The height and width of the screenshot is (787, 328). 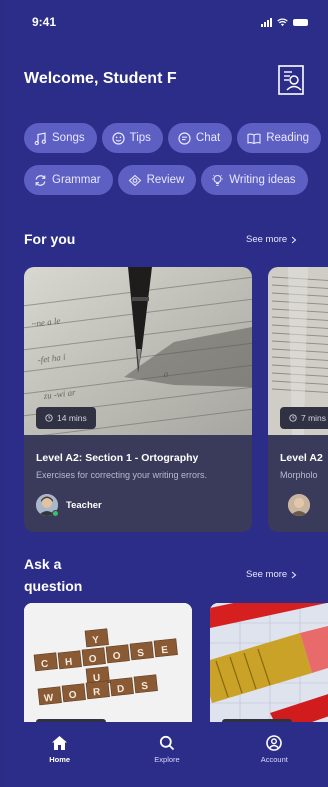 What do you see at coordinates (288, 138) in the screenshot?
I see `chip-label: Reading` at bounding box center [288, 138].